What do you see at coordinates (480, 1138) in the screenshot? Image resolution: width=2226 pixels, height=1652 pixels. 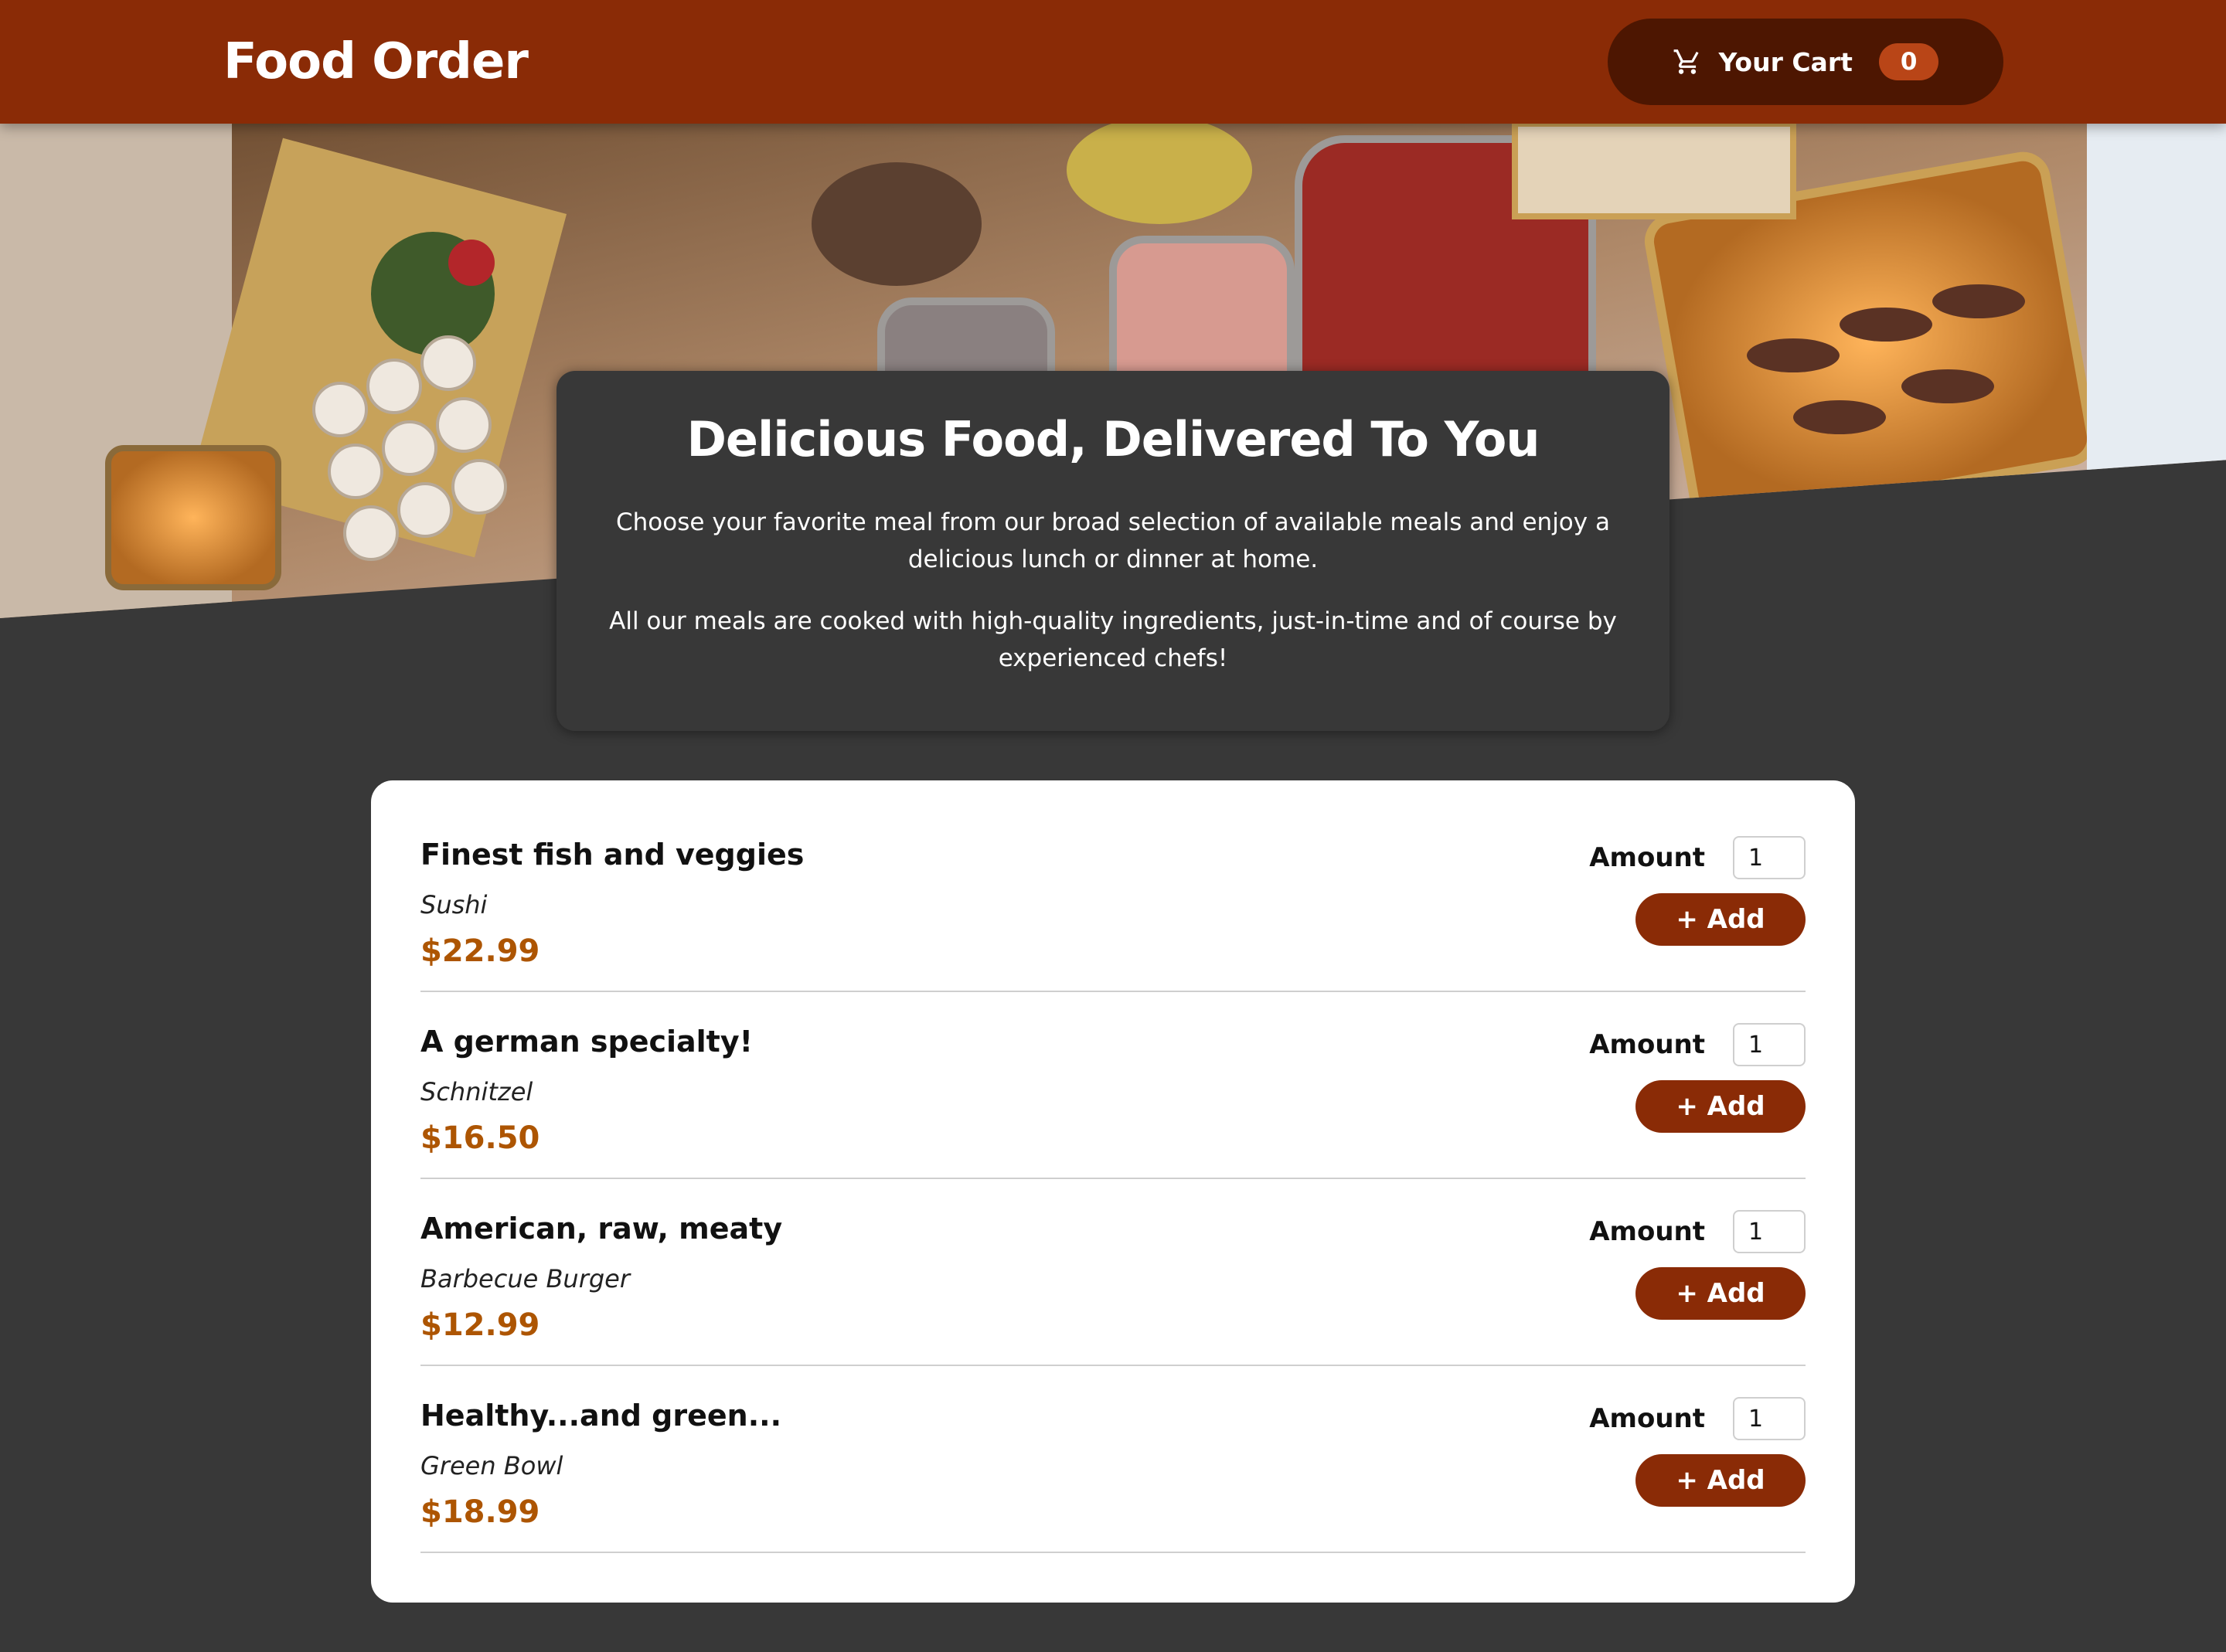 I see `meal-price: $16.50` at bounding box center [480, 1138].